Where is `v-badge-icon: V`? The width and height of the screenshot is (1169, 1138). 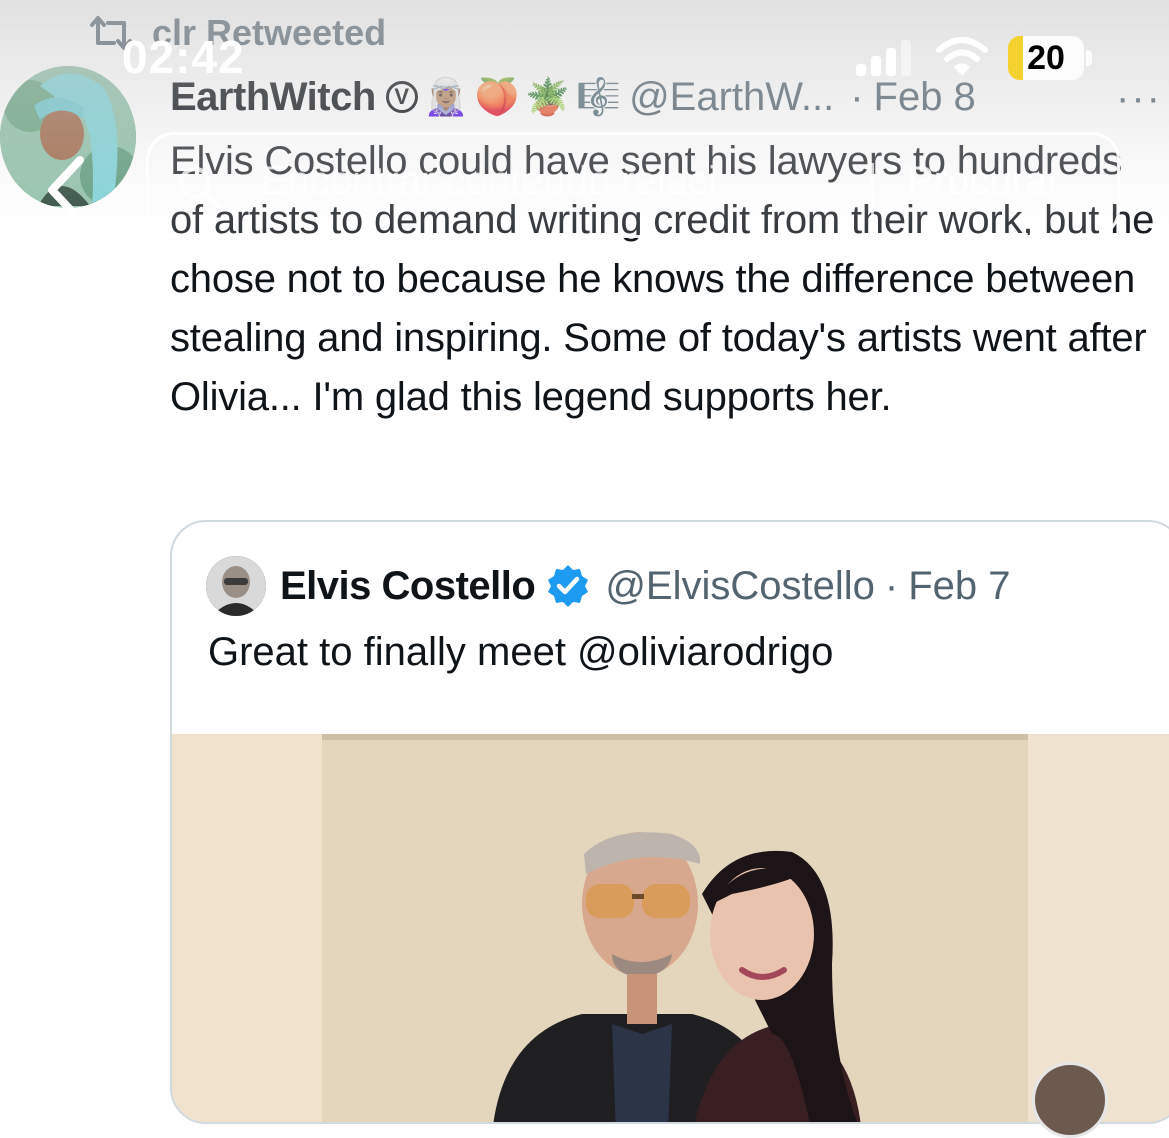 v-badge-icon: V is located at coordinates (401, 97).